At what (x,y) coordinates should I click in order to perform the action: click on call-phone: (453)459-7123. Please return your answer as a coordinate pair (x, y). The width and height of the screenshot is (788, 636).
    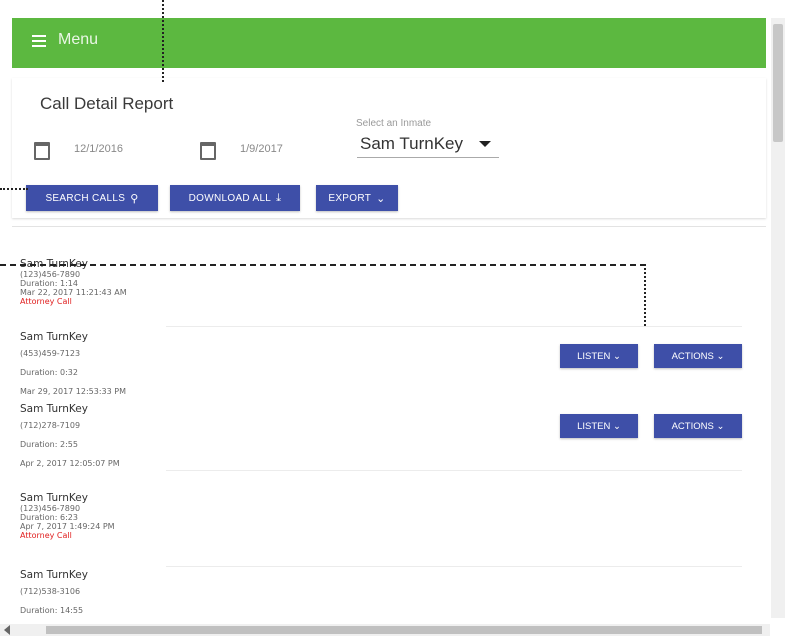
    Looking at the image, I should click on (50, 353).